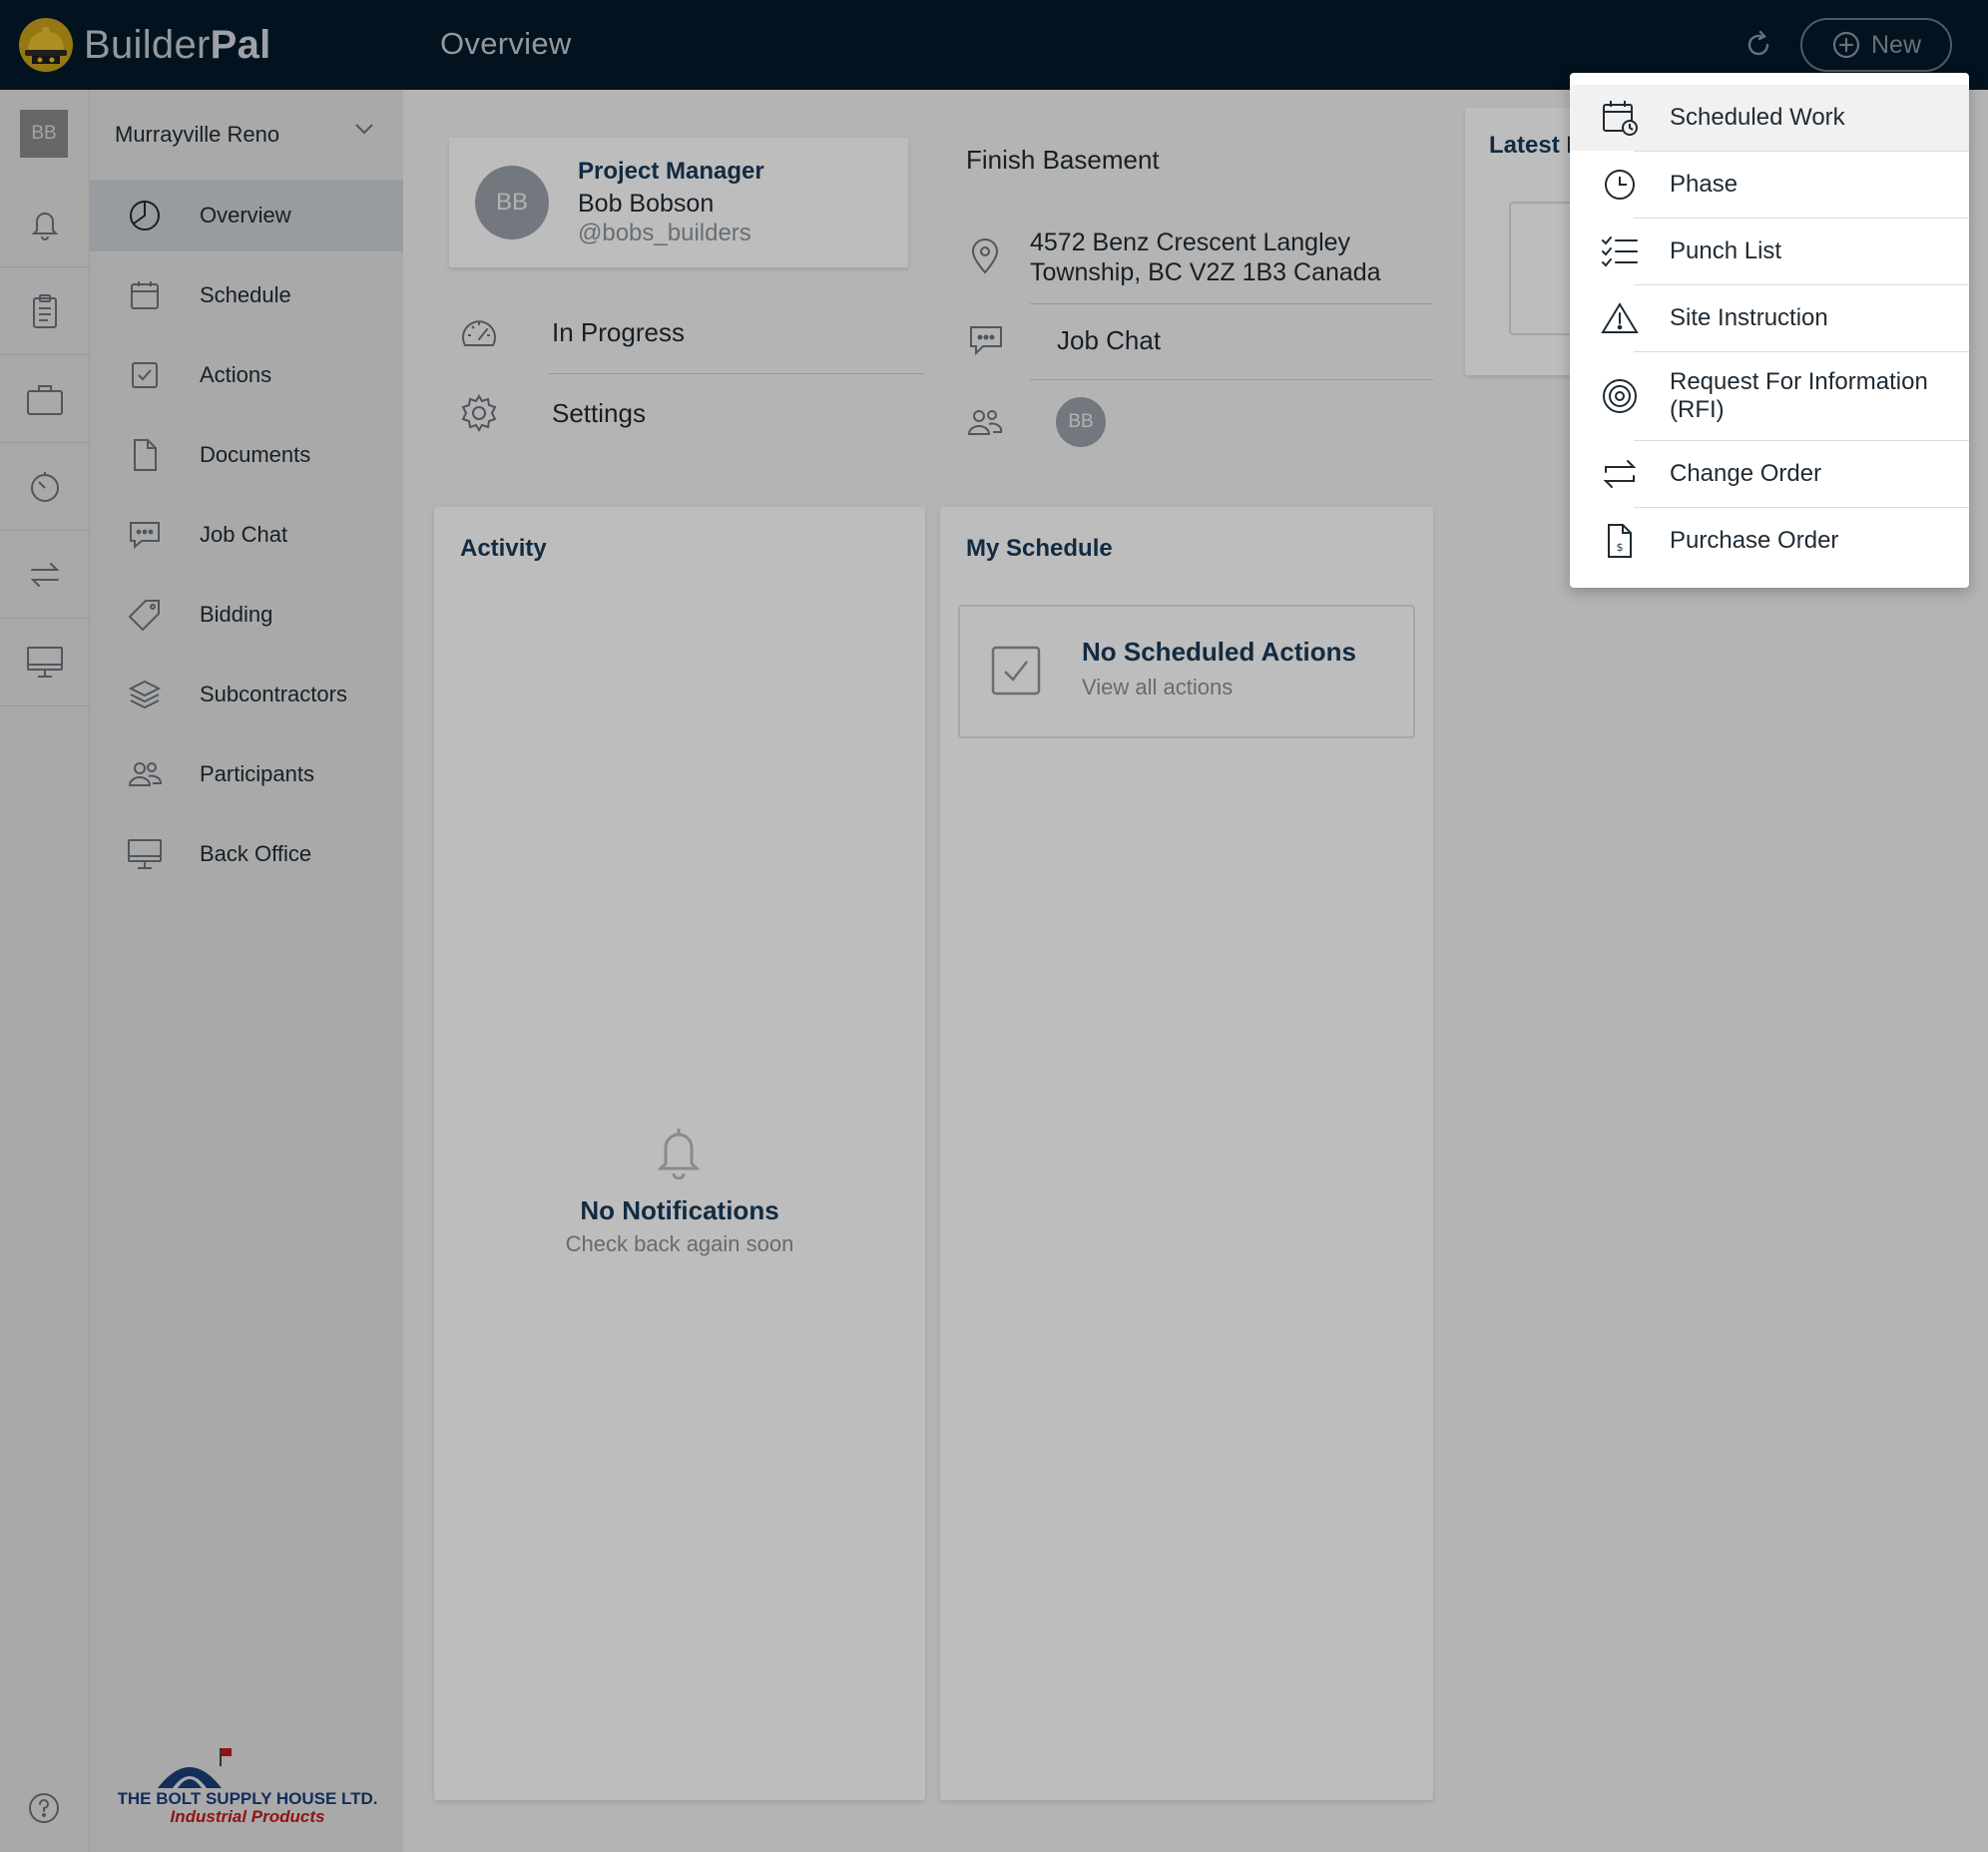 This screenshot has height=1852, width=1988. What do you see at coordinates (1799, 381) in the screenshot?
I see `menu-label: Request For Information` at bounding box center [1799, 381].